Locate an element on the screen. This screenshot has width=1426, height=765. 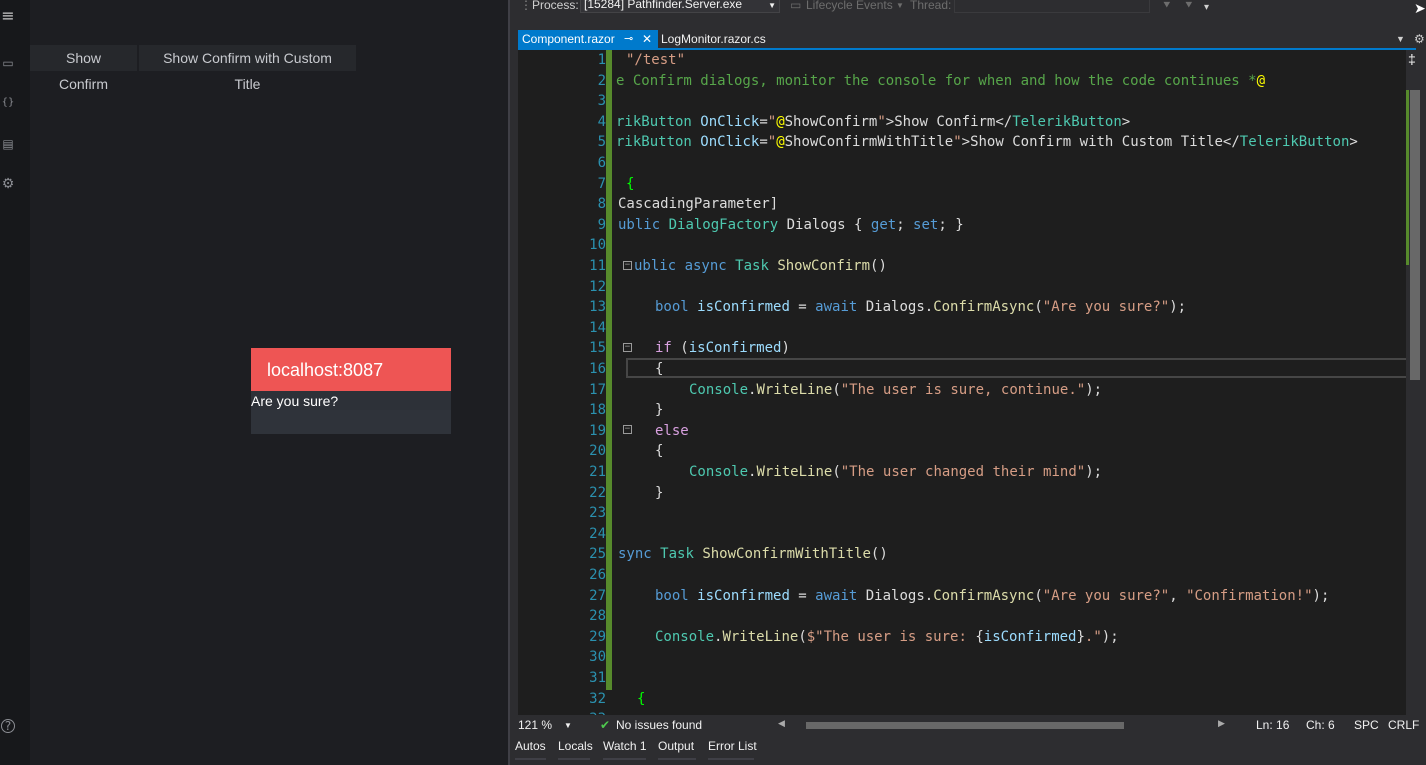
thread-dropdown is located at coordinates (1052, 6).